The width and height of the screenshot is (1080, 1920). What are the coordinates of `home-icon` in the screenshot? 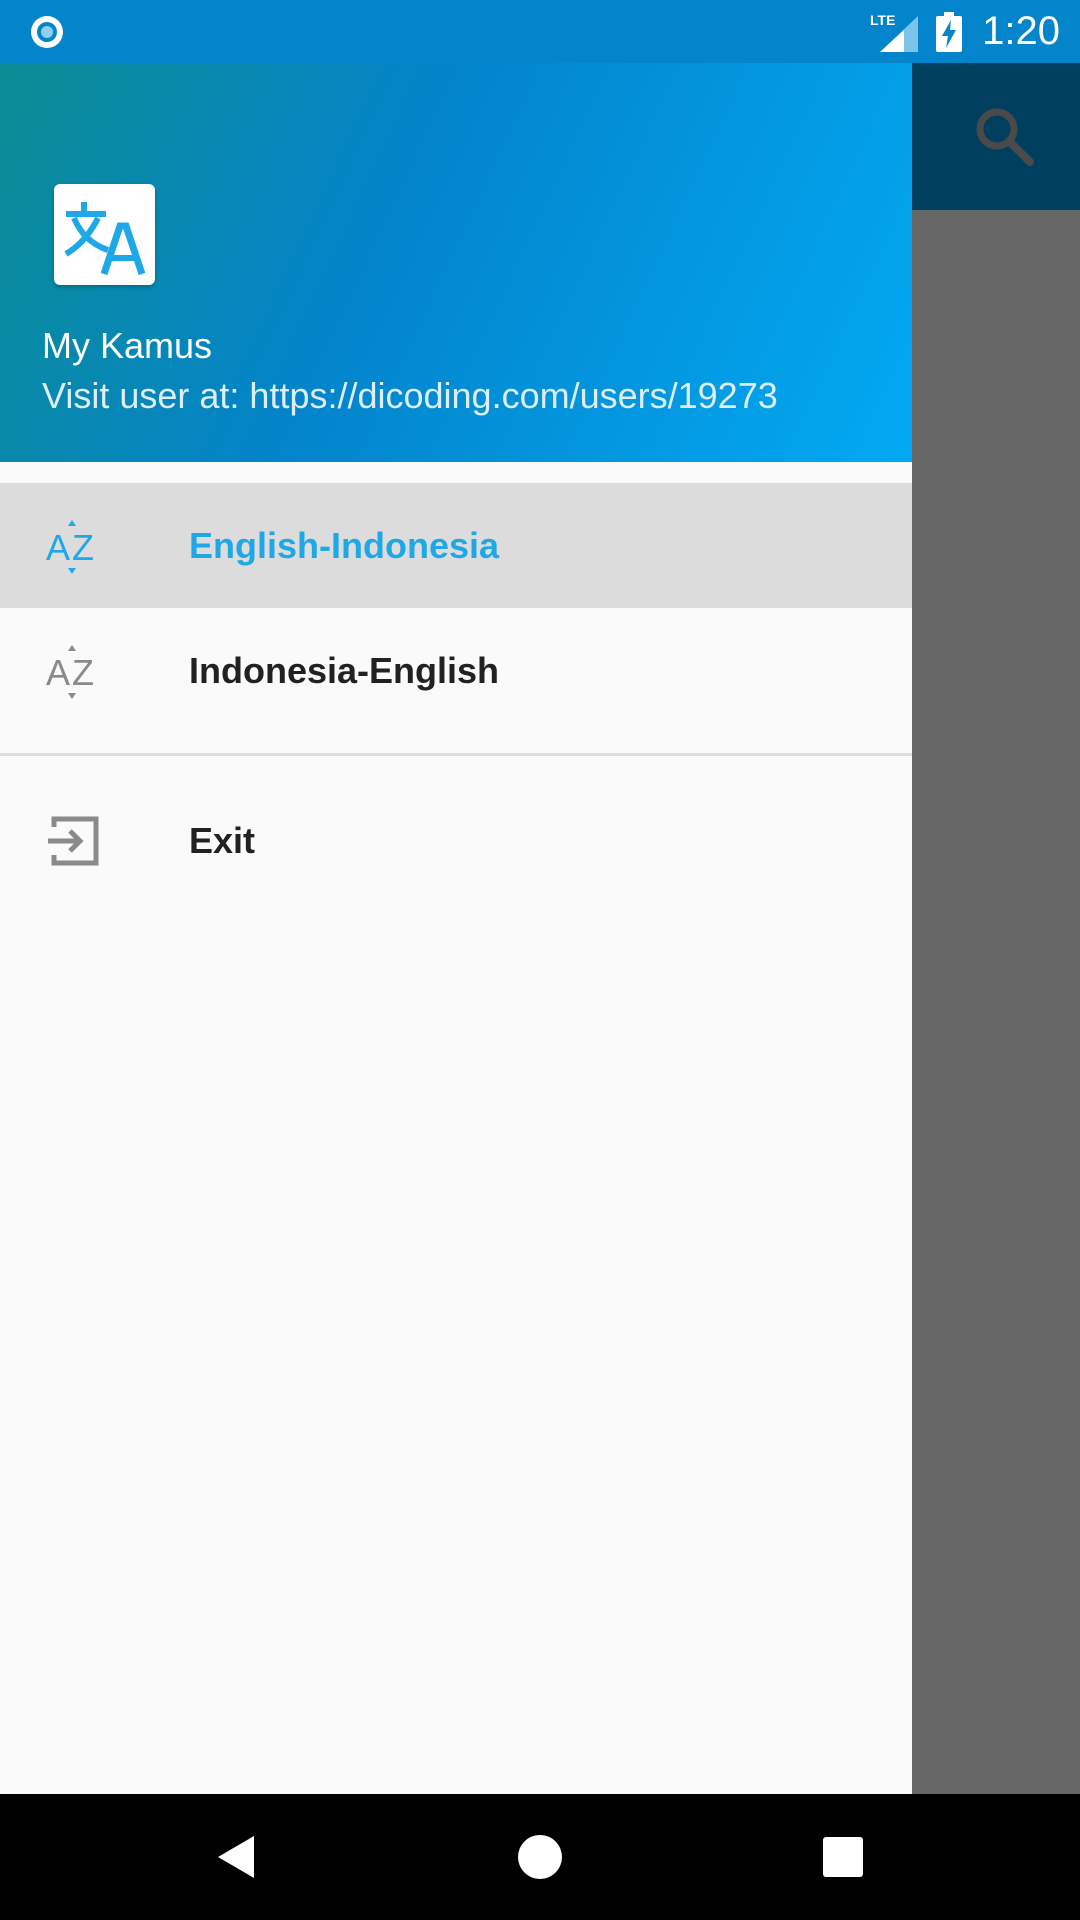 It's located at (540, 1857).